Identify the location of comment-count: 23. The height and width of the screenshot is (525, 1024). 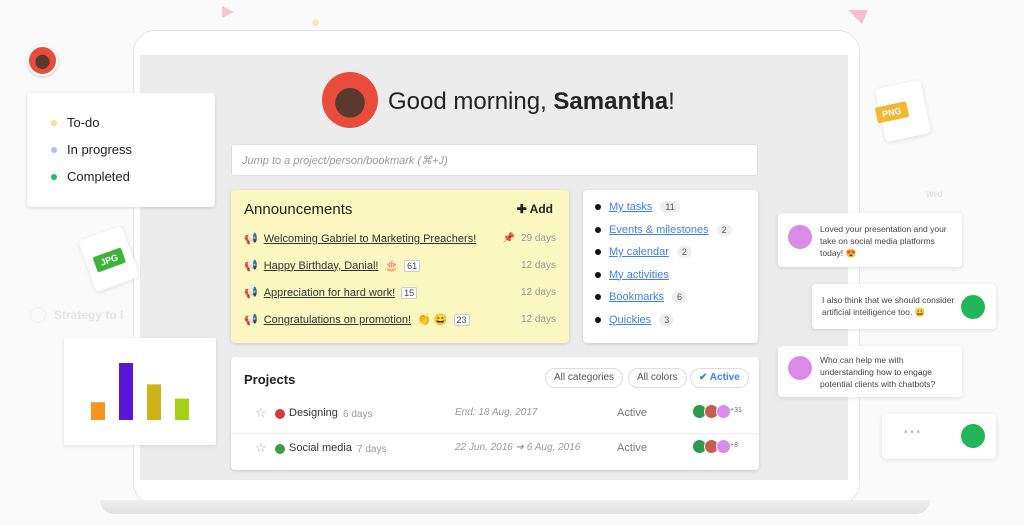
(461, 319).